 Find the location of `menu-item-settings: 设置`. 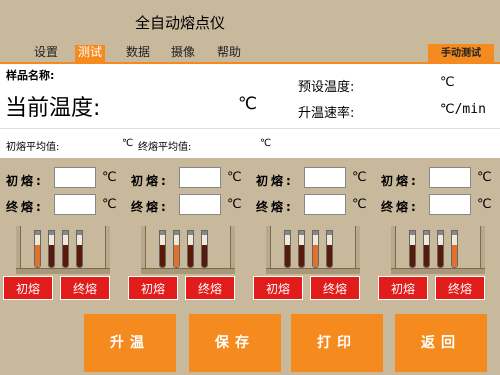

menu-item-settings: 设置 is located at coordinates (46, 53).